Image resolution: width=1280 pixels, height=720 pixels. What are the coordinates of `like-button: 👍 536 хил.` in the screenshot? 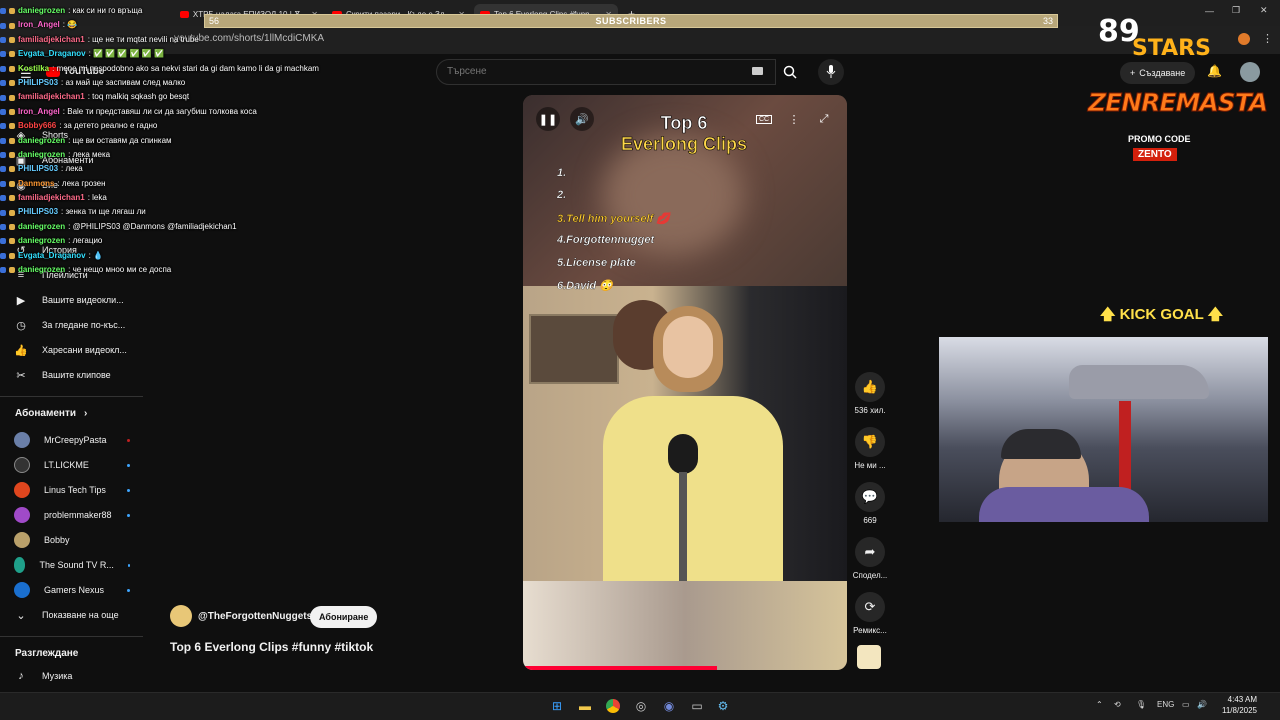 It's located at (870, 393).